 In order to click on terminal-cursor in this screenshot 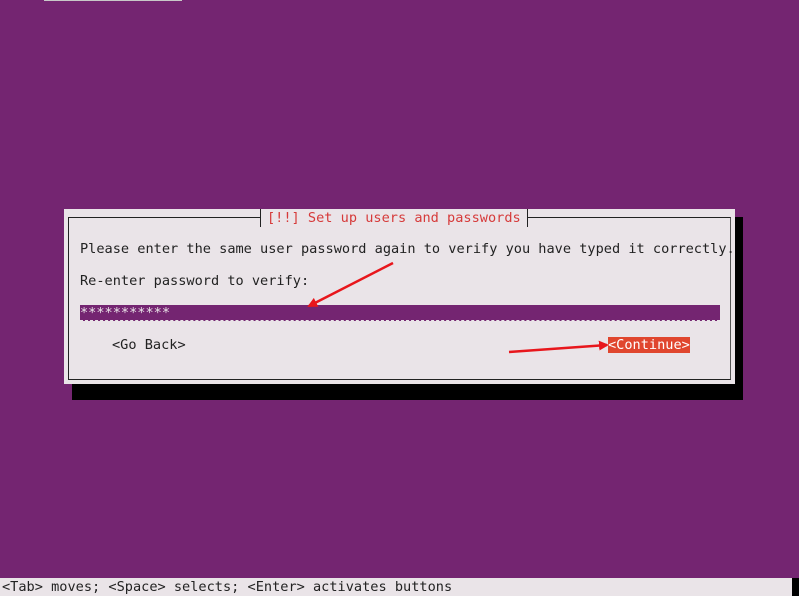, I will do `click(795, 587)`.